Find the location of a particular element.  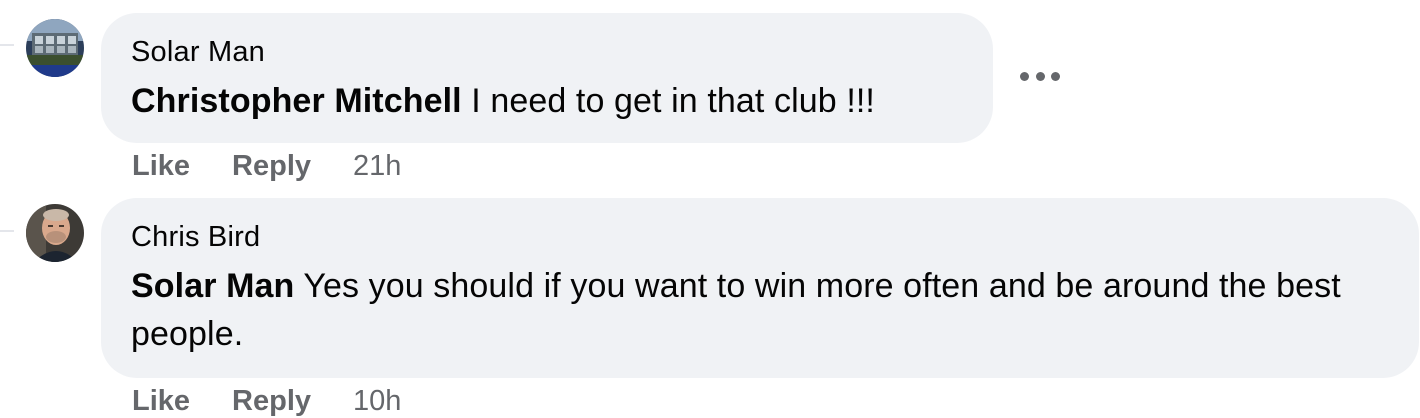

comment-author: Solar Man is located at coordinates (547, 52).